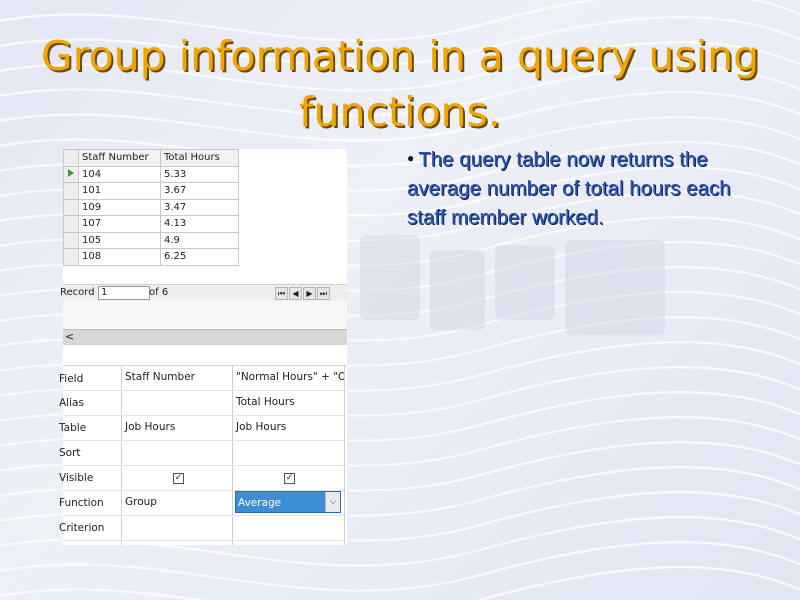 This screenshot has width=800, height=600. What do you see at coordinates (199, 224) in the screenshot?
I see `cell-total-hours: 4.13` at bounding box center [199, 224].